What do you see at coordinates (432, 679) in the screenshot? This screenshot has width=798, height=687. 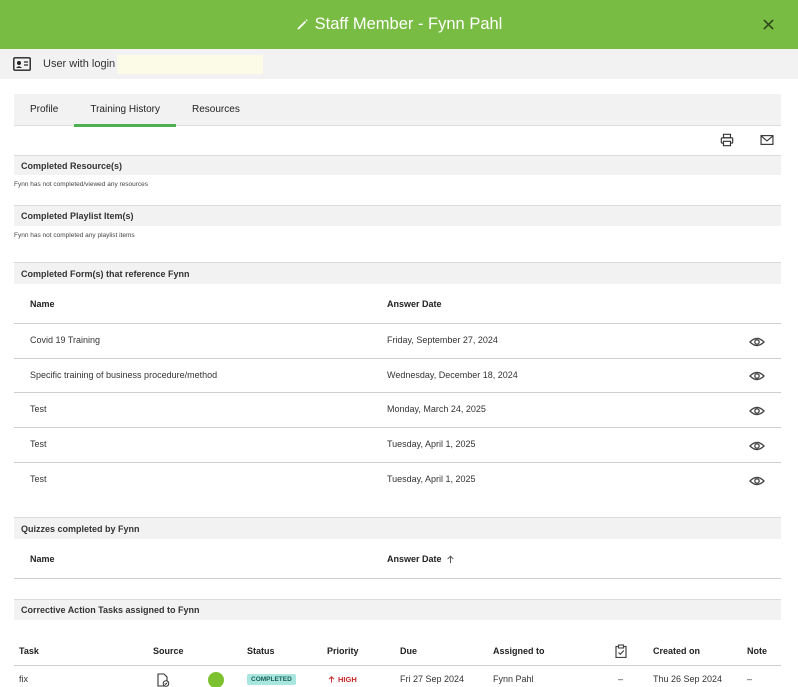 I see `task-due: Fri 27 Sep 2024` at bounding box center [432, 679].